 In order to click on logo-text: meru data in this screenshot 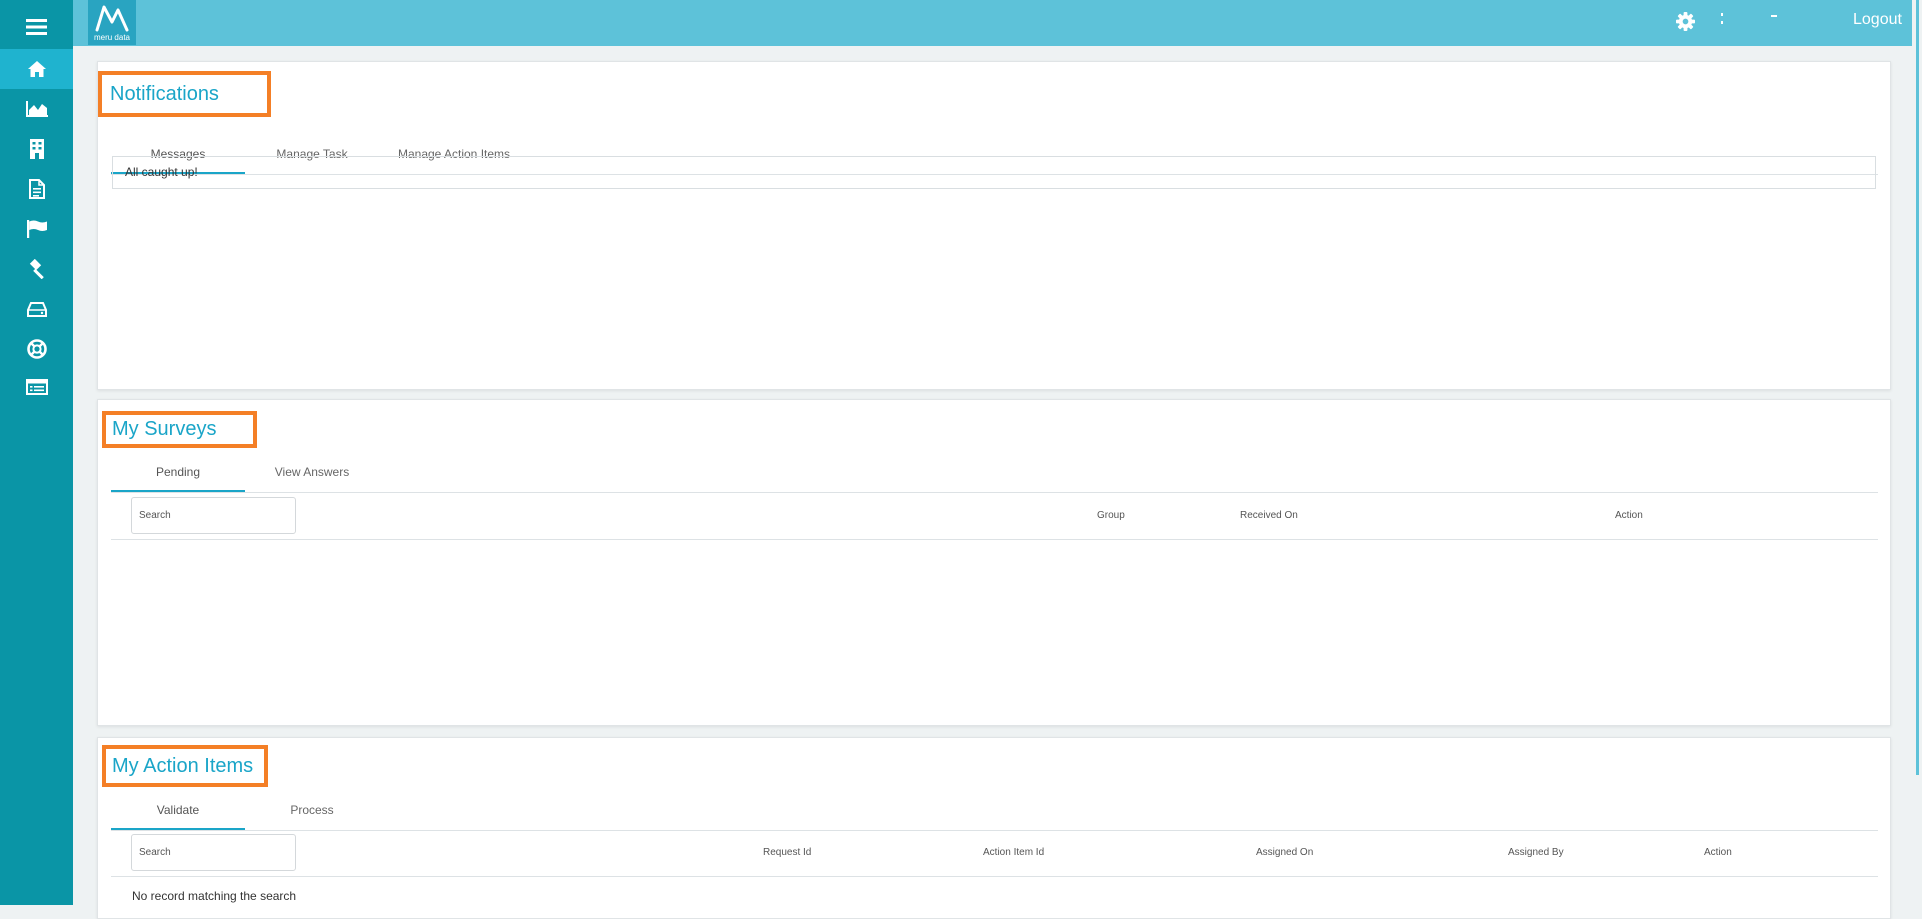, I will do `click(112, 37)`.